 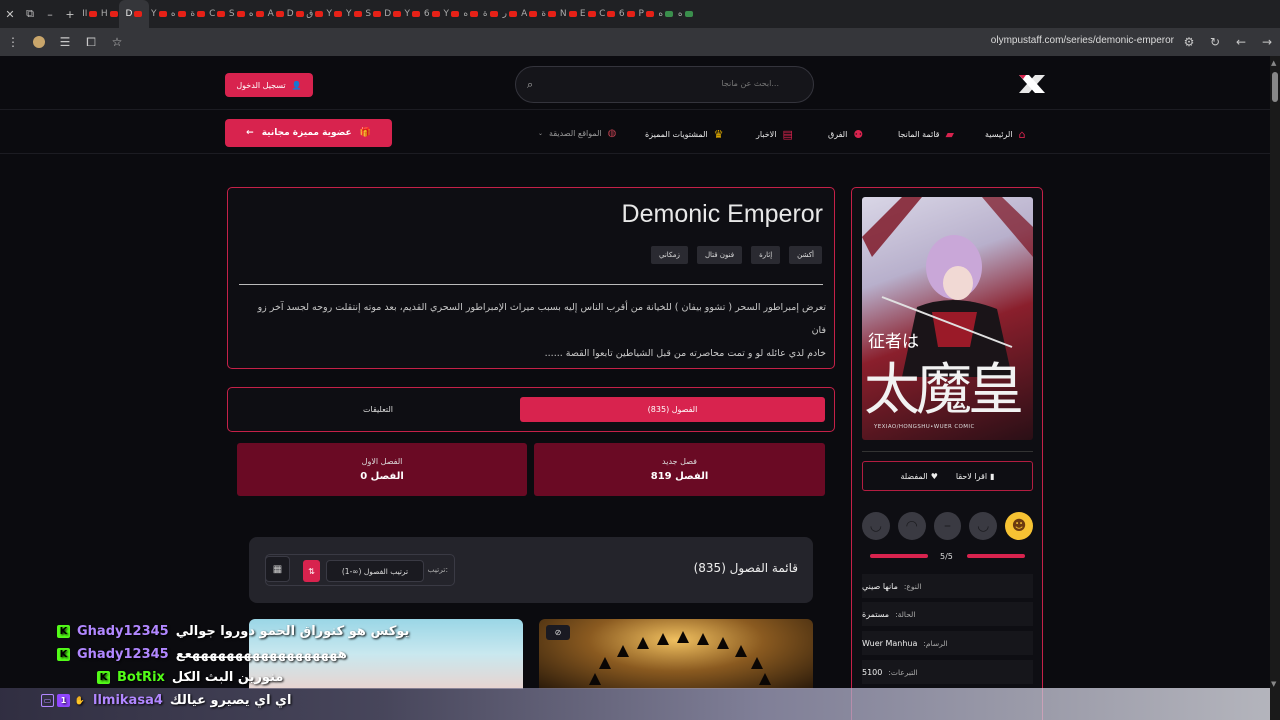 What do you see at coordinates (1215, 42) in the screenshot?
I see `reload-icon: ↻` at bounding box center [1215, 42].